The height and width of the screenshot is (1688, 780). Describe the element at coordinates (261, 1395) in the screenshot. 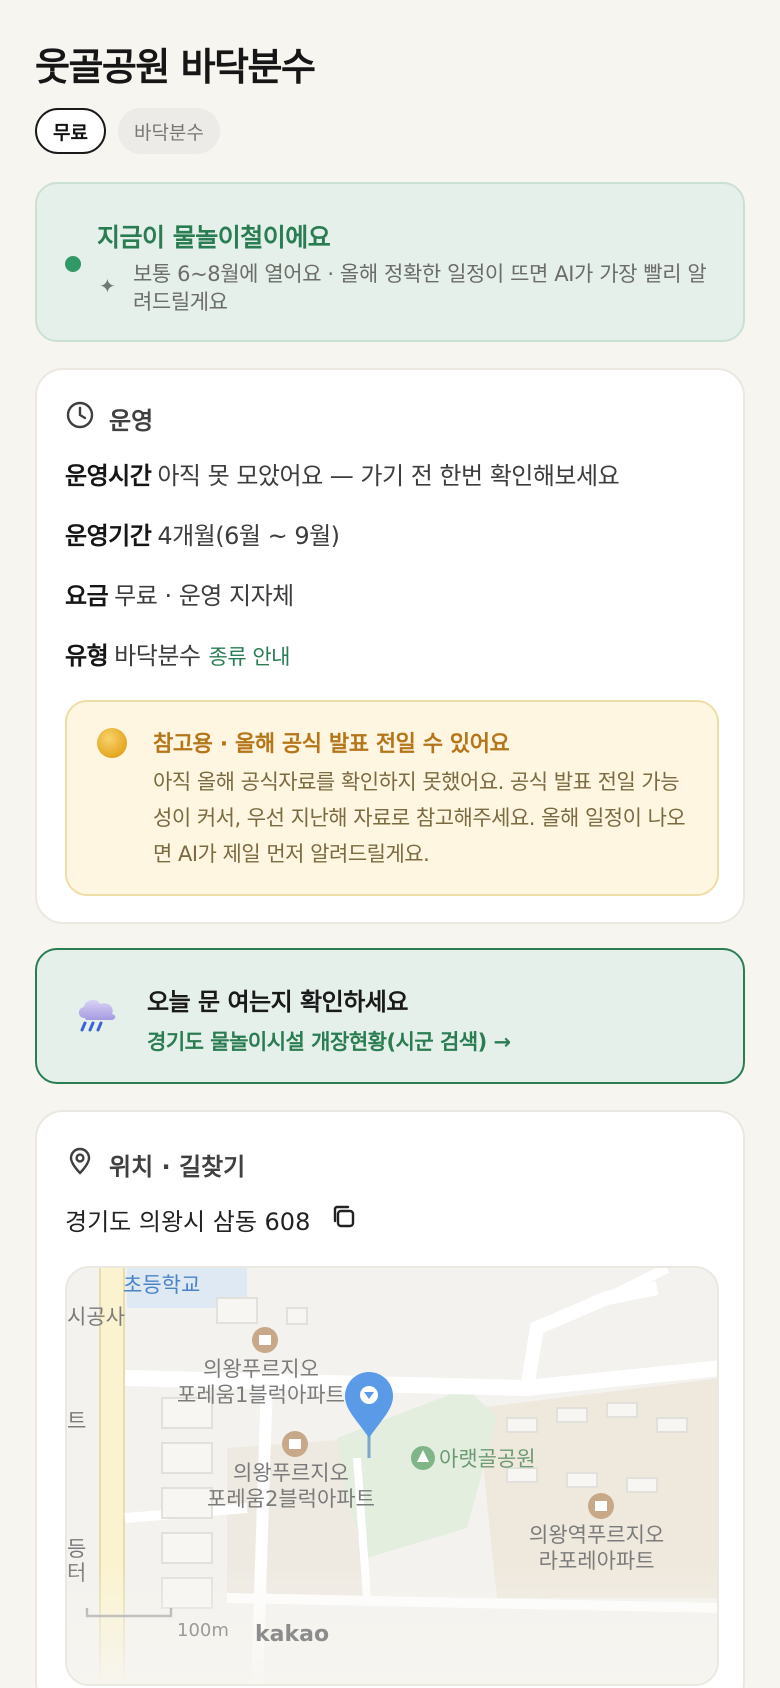

I see `apartment-1-line-2: 포레움1블럭아파트` at that location.